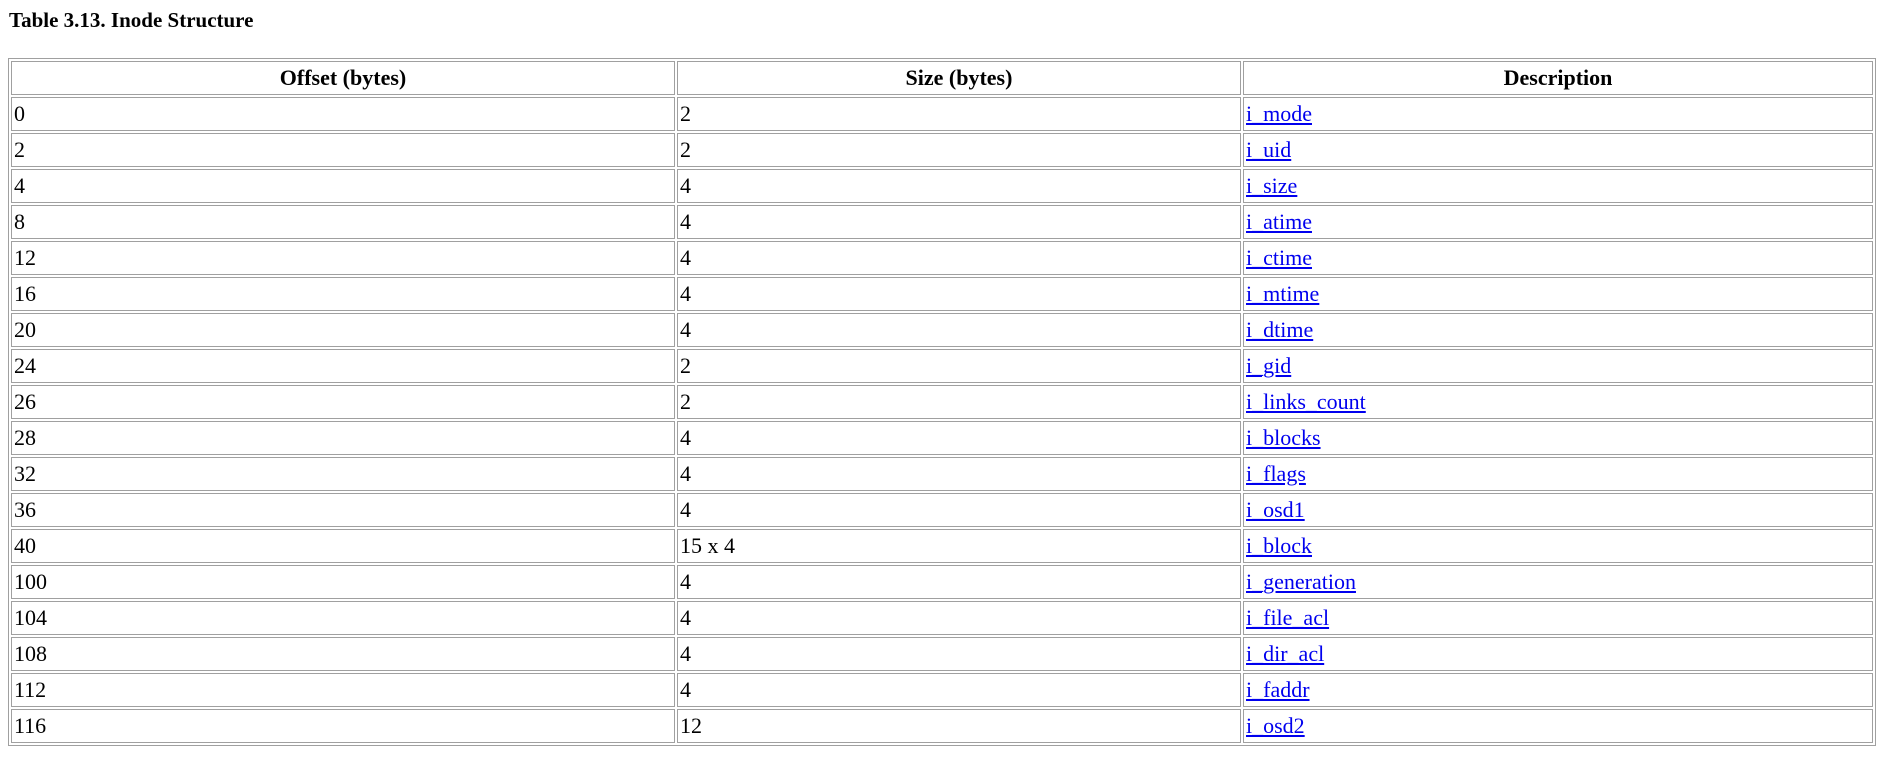 The width and height of the screenshot is (1880, 779). What do you see at coordinates (343, 510) in the screenshot?
I see `offset-cell: 36` at bounding box center [343, 510].